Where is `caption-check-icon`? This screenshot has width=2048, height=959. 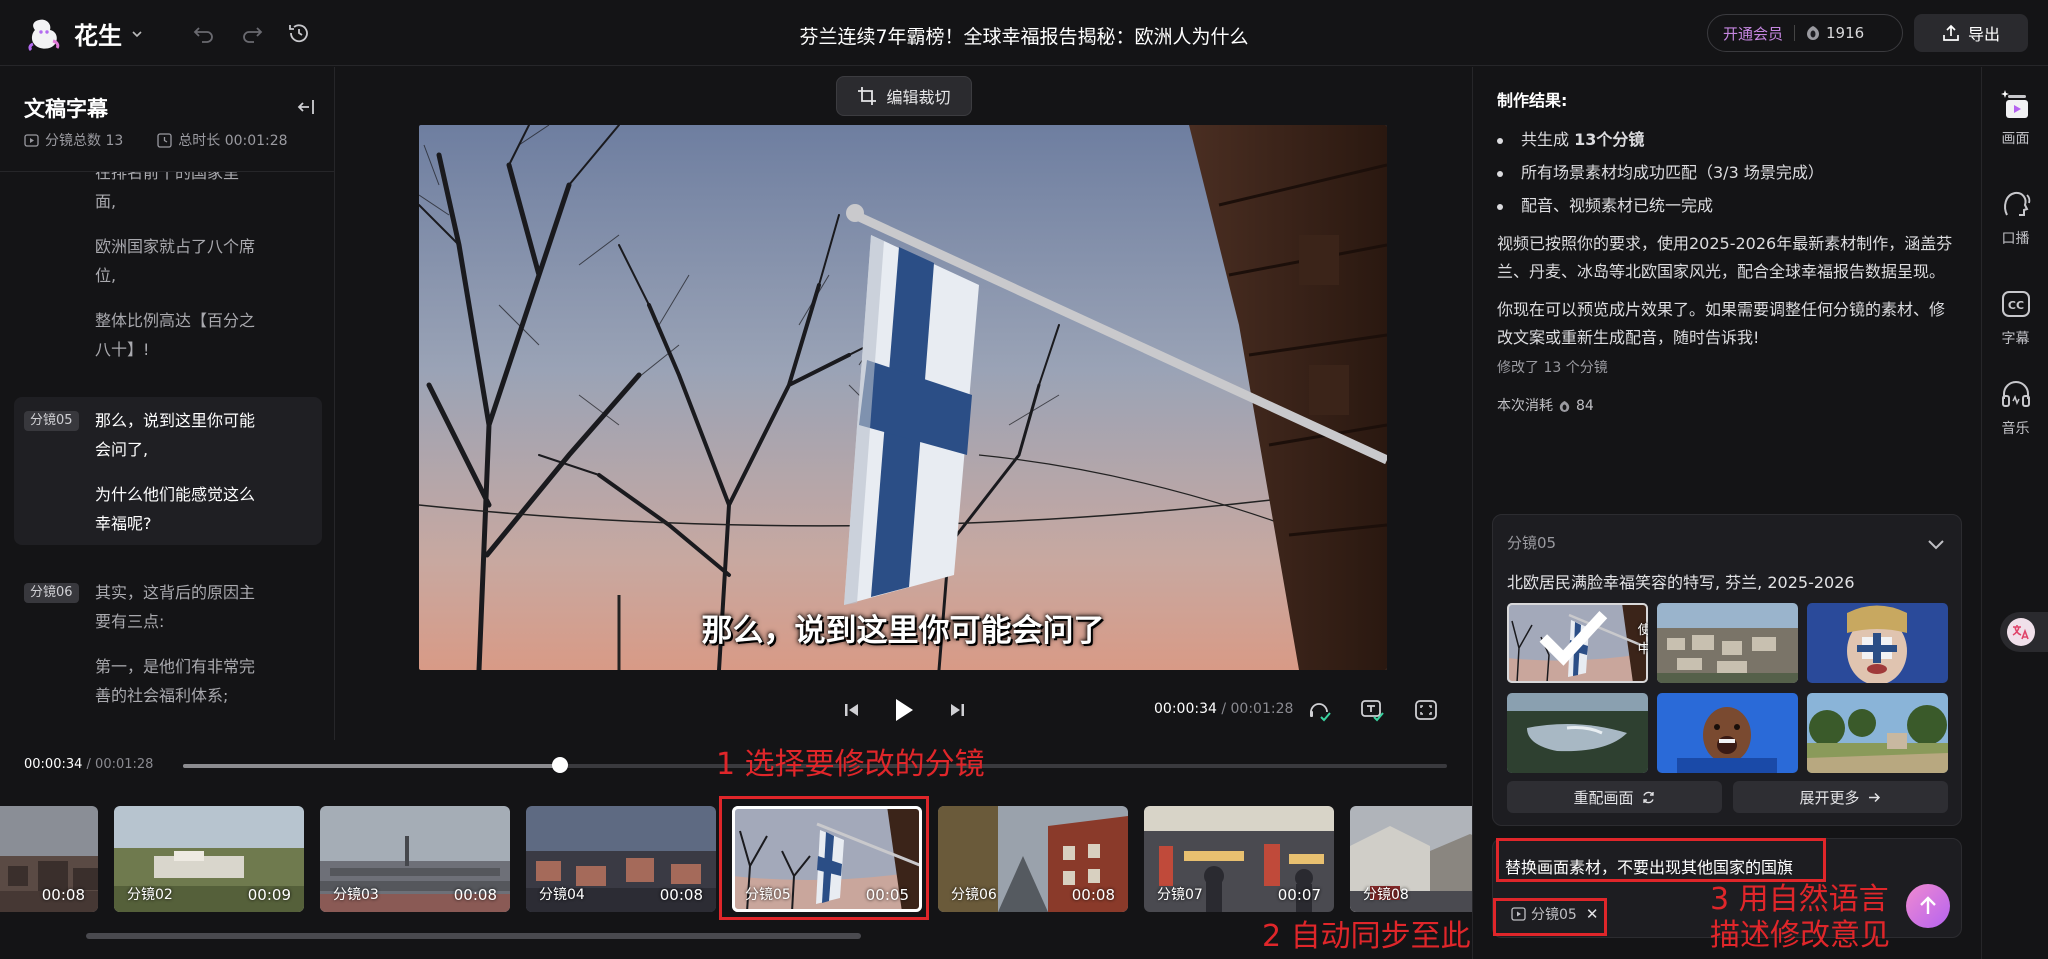 caption-check-icon is located at coordinates (1372, 710).